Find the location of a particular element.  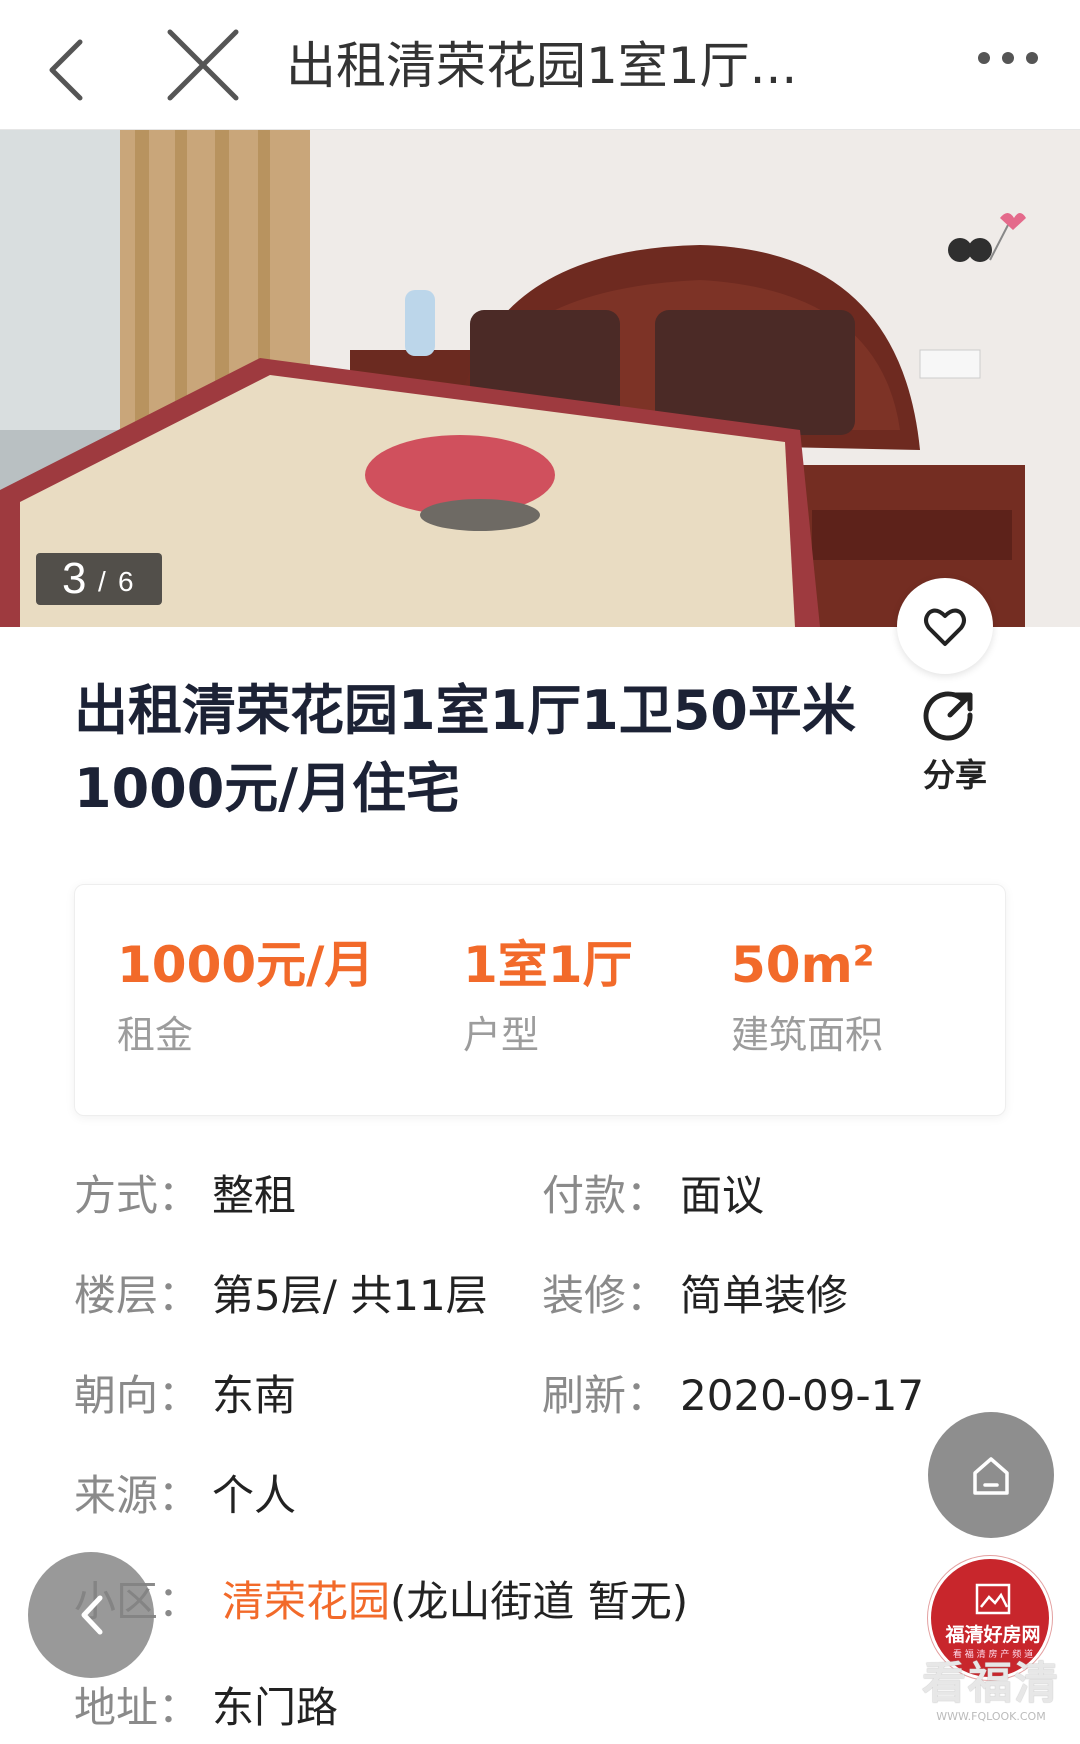

area-value: 50m² is located at coordinates (803, 965).